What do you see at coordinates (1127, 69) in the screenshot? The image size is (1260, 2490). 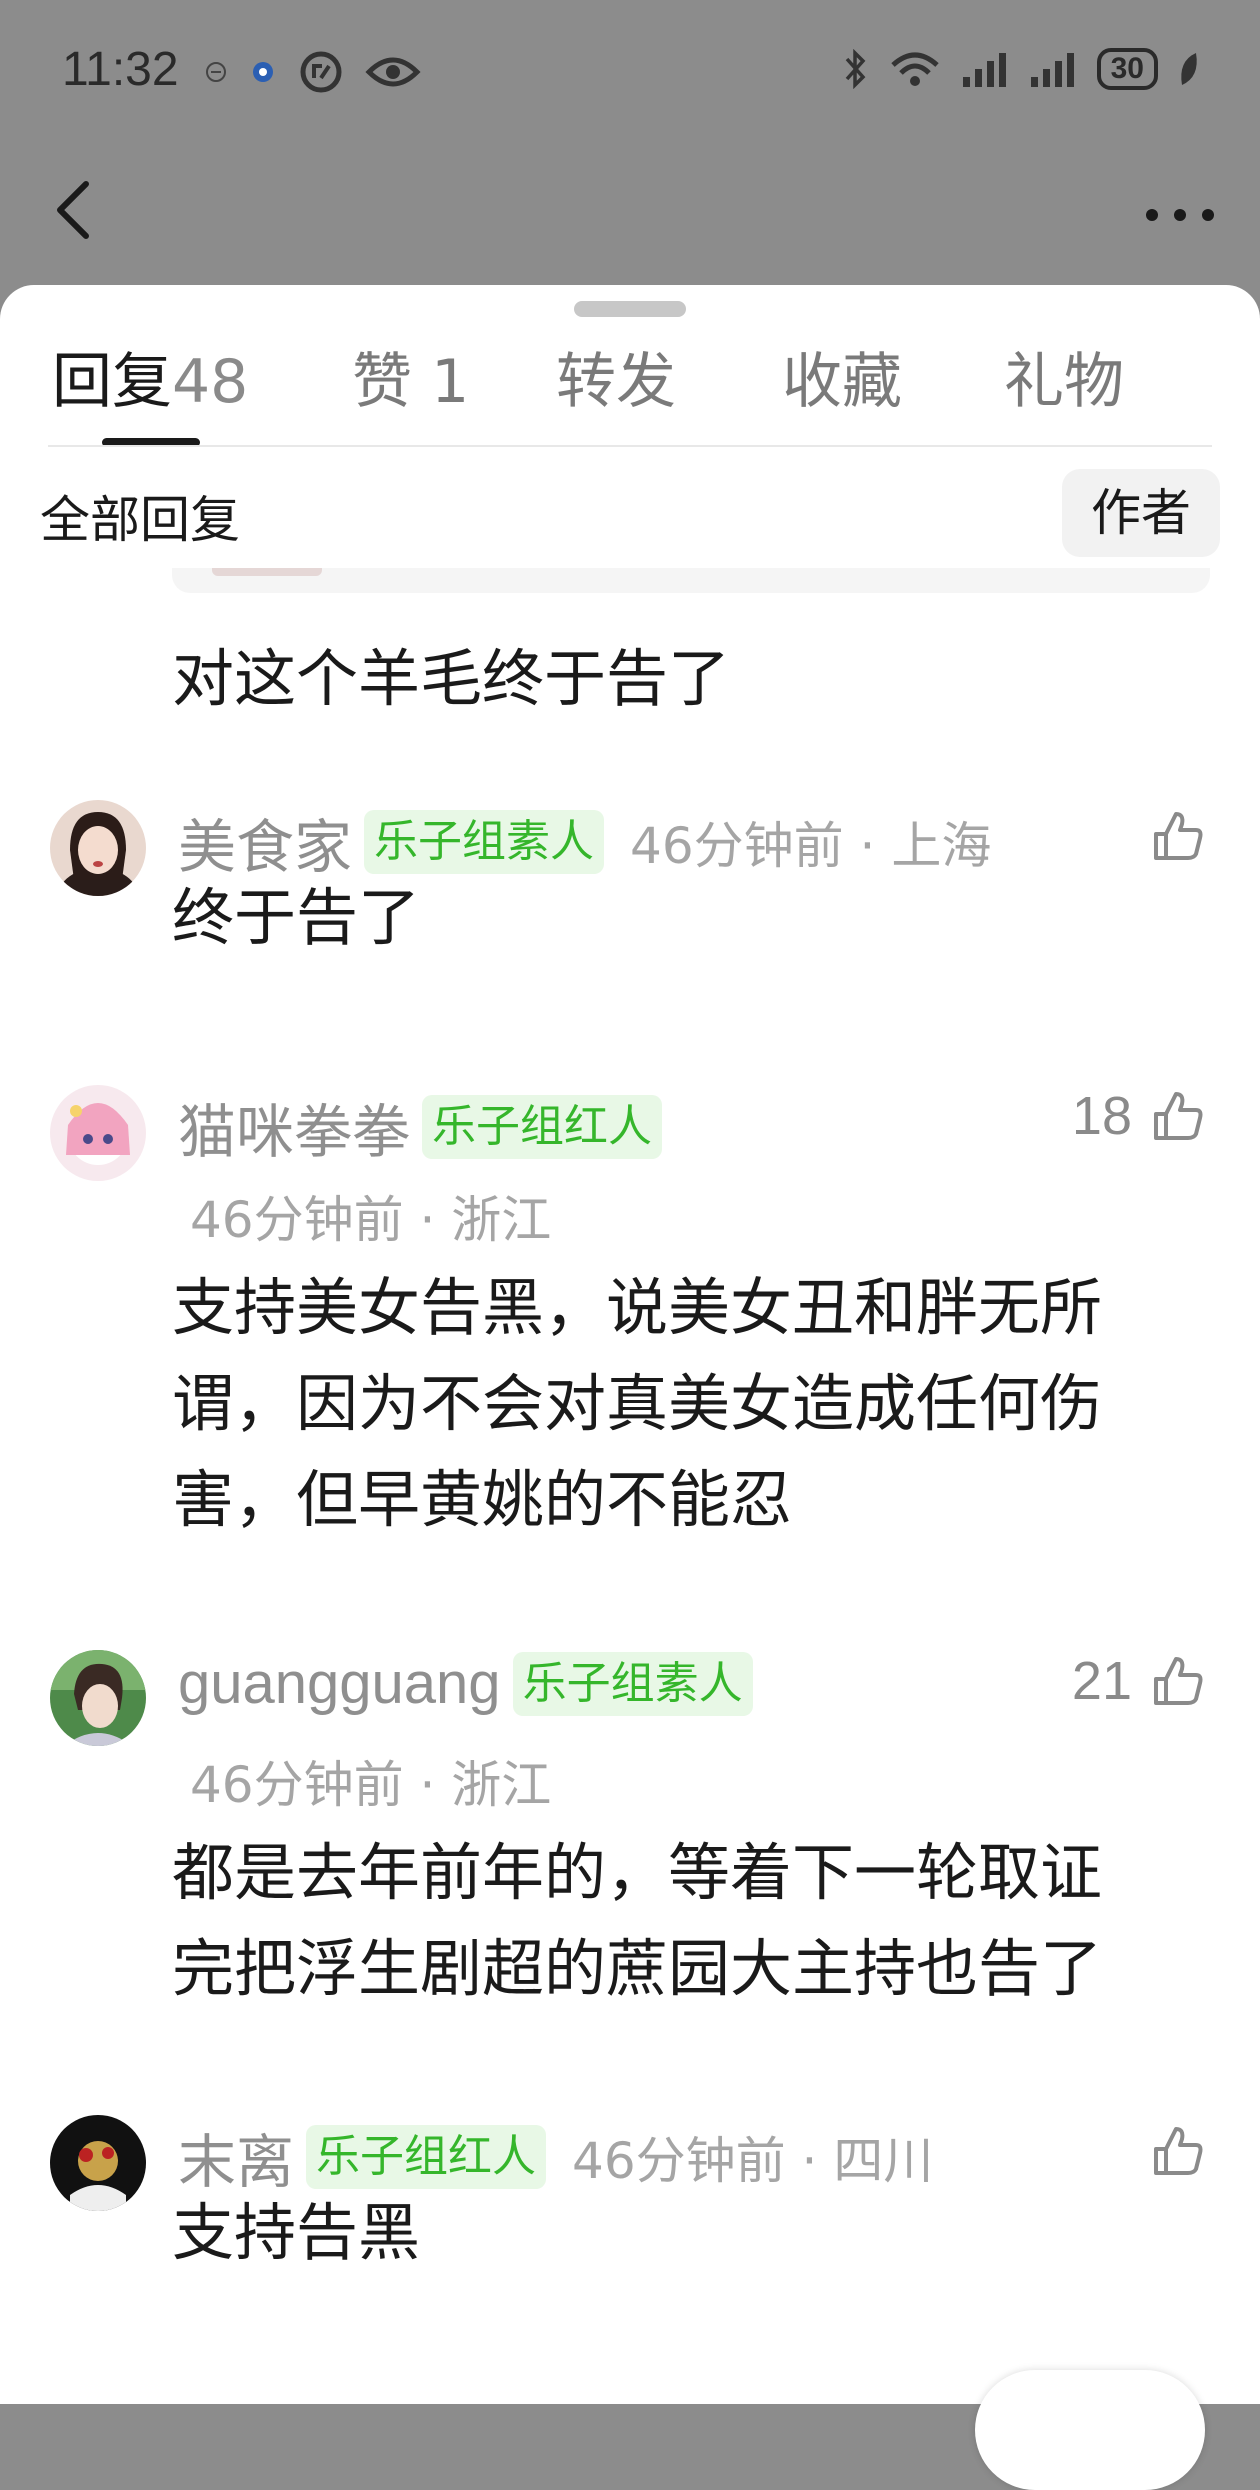 I see `battery-indicator: 30` at bounding box center [1127, 69].